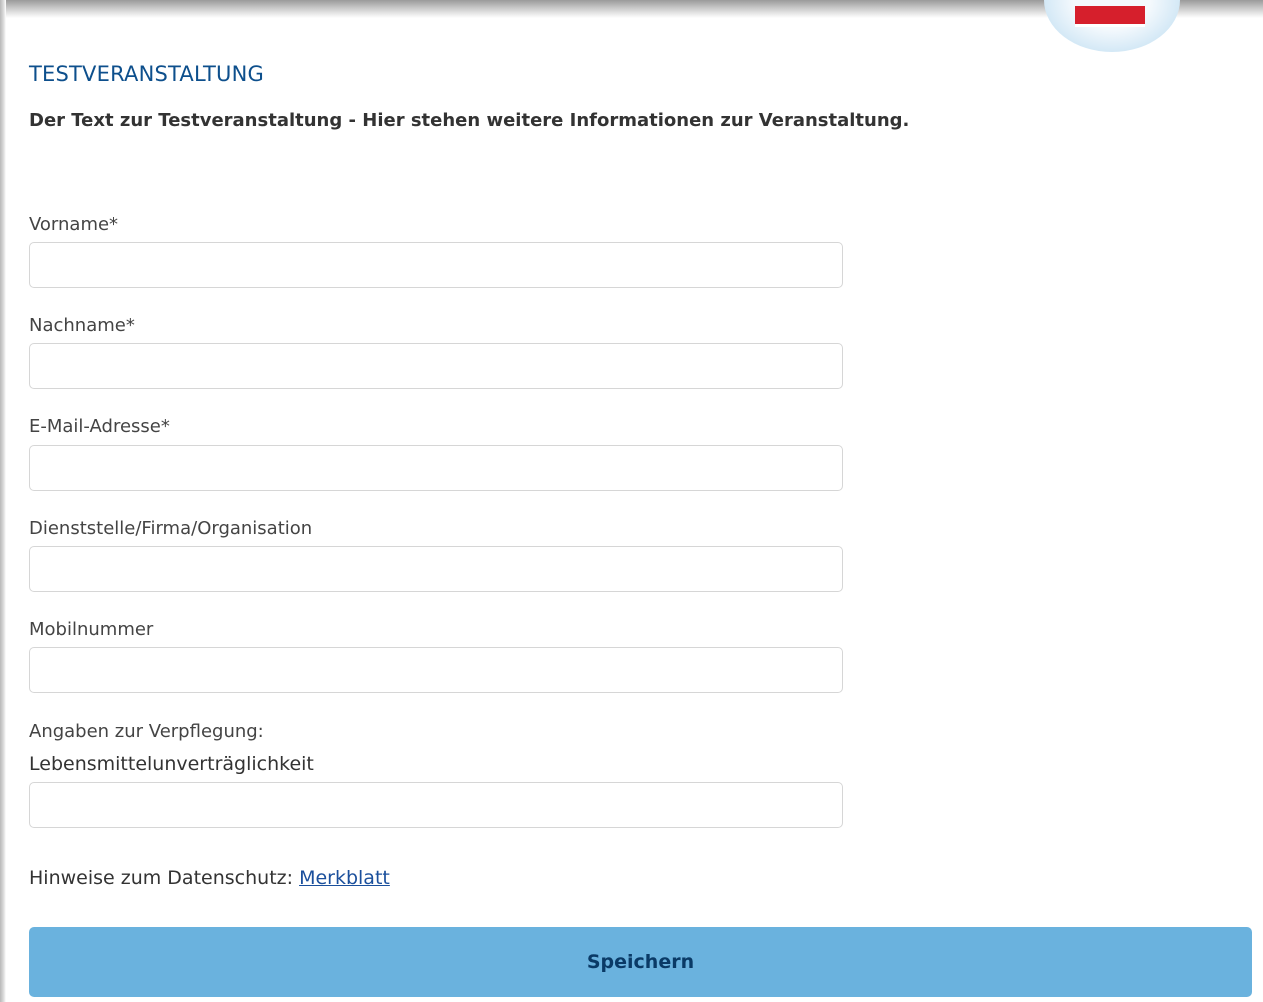 Image resolution: width=1263 pixels, height=1002 pixels. I want to click on page-title: TESTVERANSTALTUNG, so click(146, 74).